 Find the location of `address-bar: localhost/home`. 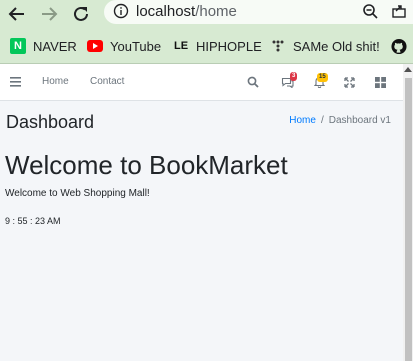

address-bar: localhost/home is located at coordinates (258, 12).